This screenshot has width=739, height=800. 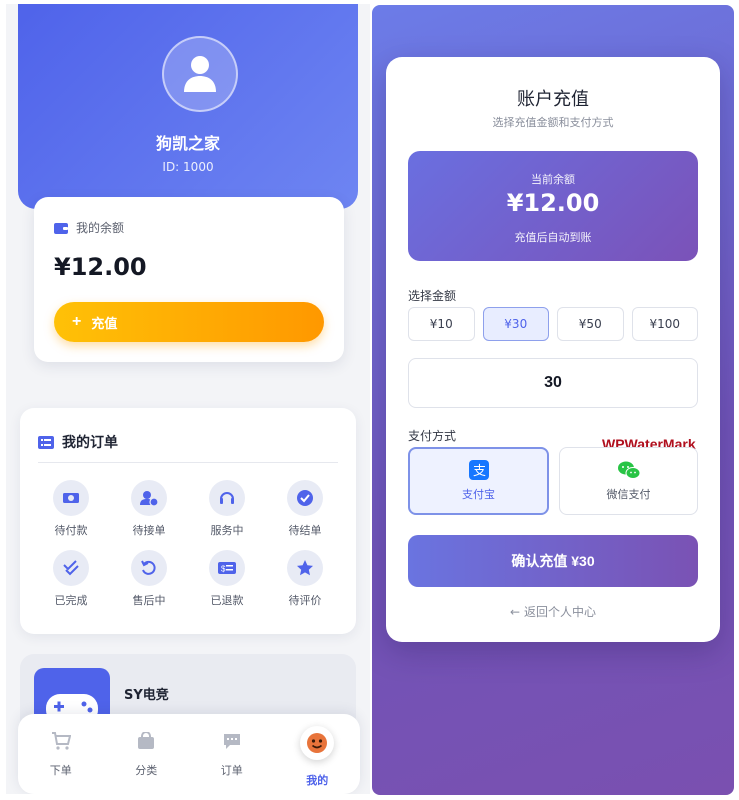 What do you see at coordinates (227, 568) in the screenshot?
I see `refund-icon: $` at bounding box center [227, 568].